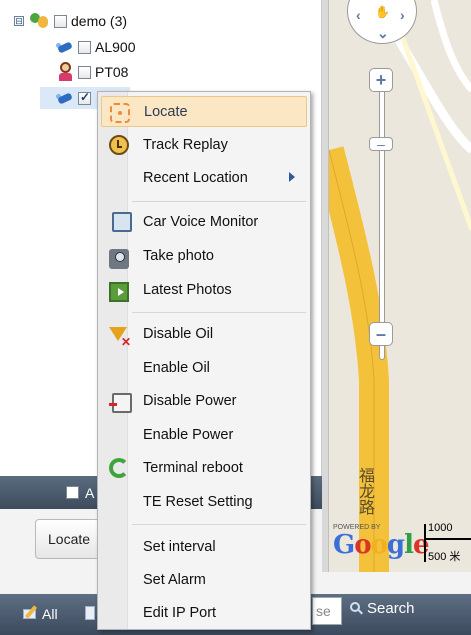  Describe the element at coordinates (90, 492) in the screenshot. I see `select-all-label: A` at that location.